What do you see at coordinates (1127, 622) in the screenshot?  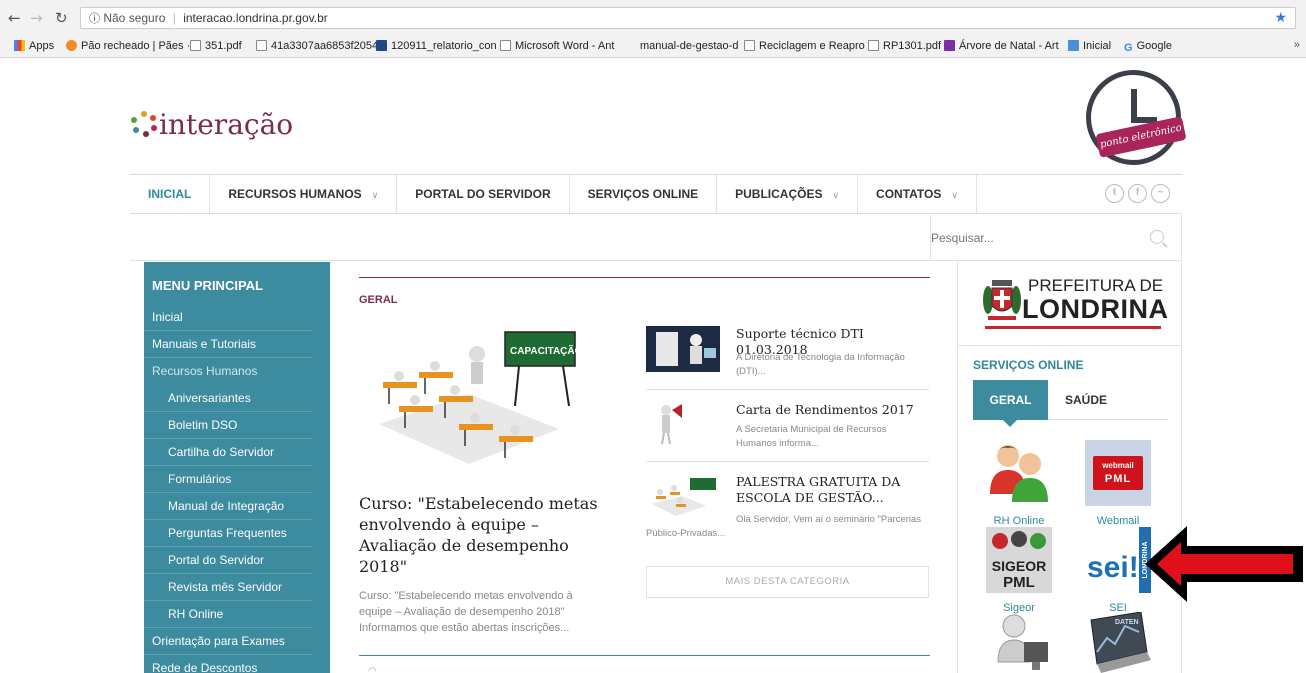 I see `daten-badge: DATEN` at bounding box center [1127, 622].